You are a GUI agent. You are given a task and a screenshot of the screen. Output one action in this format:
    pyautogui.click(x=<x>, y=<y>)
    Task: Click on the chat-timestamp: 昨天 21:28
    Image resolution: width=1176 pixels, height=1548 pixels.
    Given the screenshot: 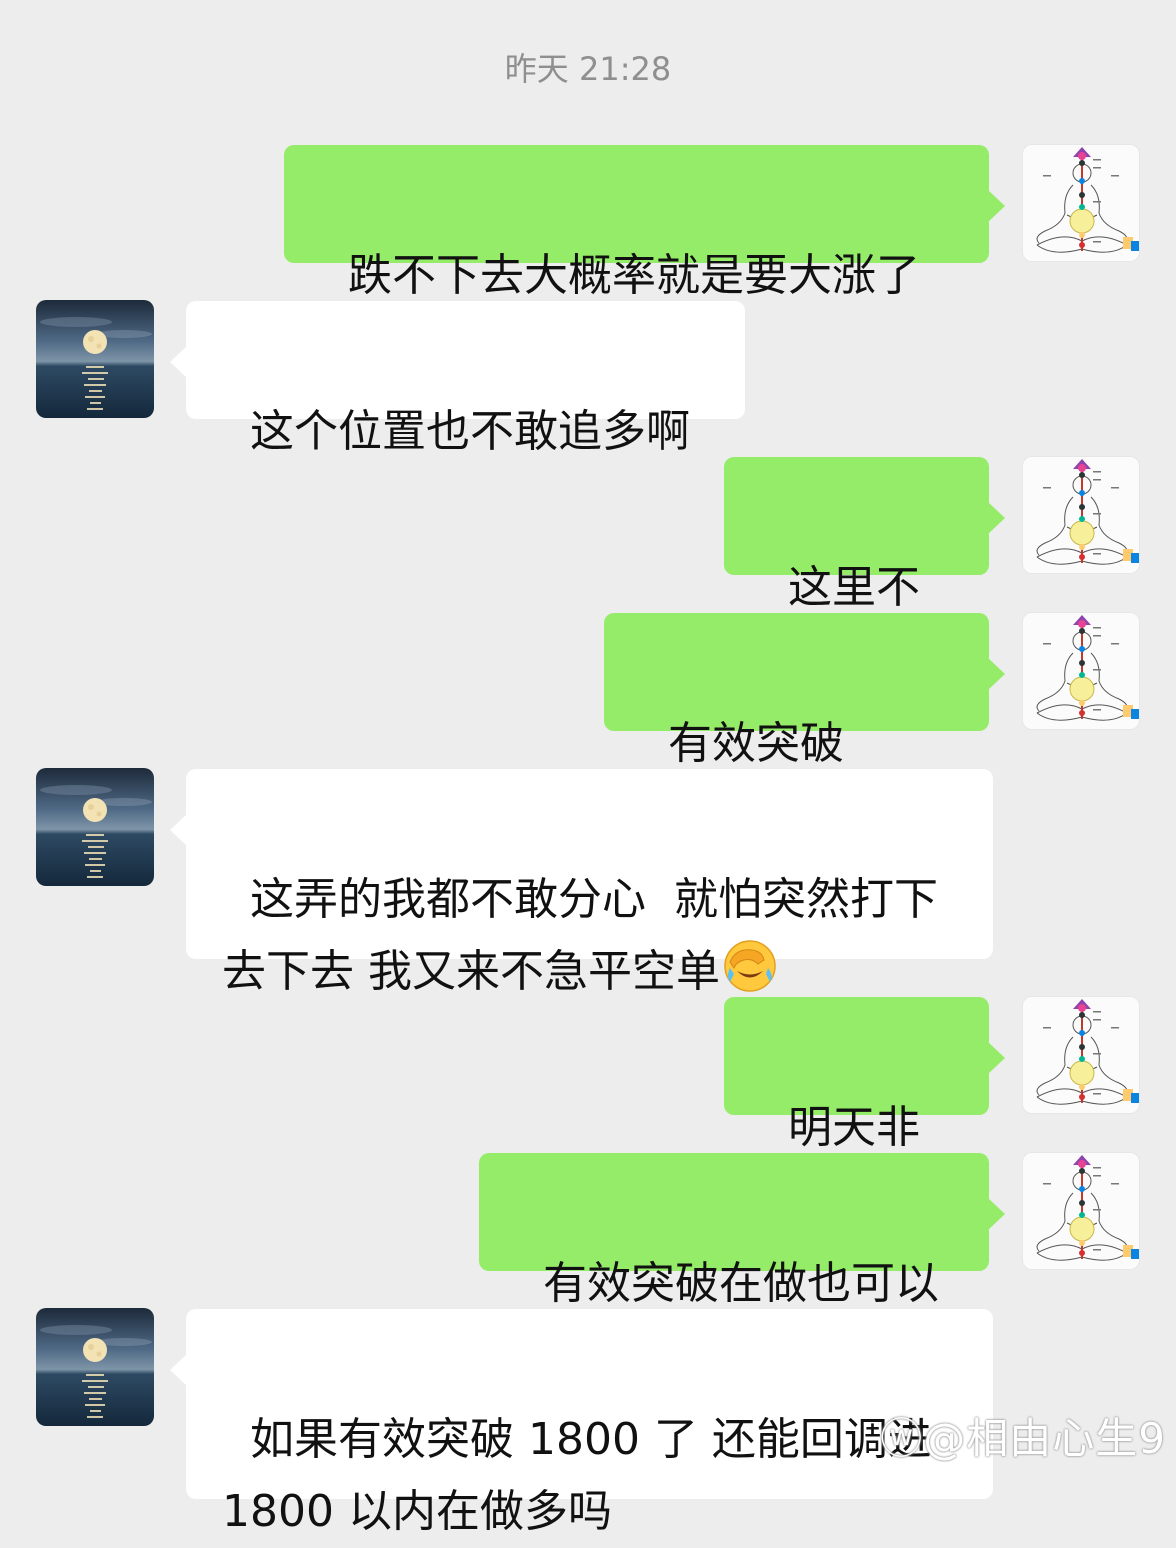 What is the action you would take?
    pyautogui.click(x=588, y=69)
    